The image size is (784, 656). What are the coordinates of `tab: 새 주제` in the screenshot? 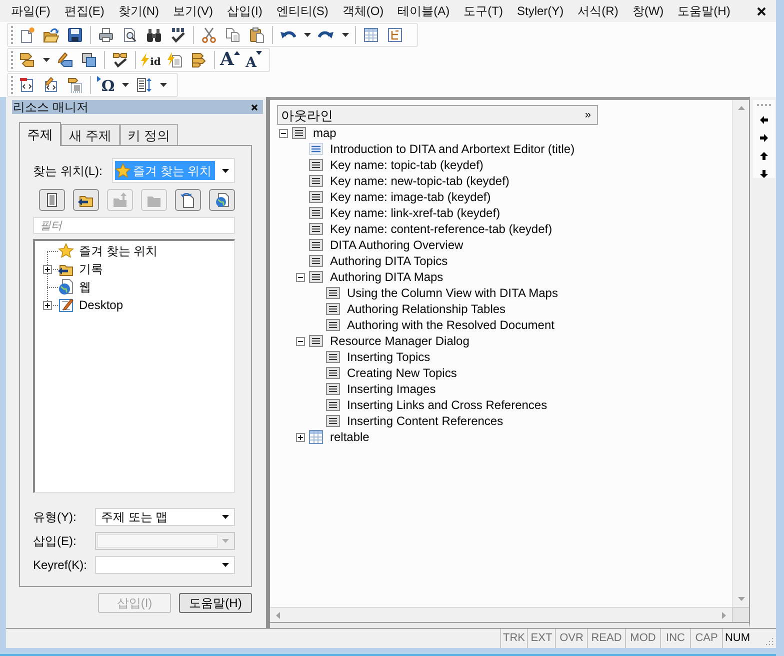 It's located at (90, 134).